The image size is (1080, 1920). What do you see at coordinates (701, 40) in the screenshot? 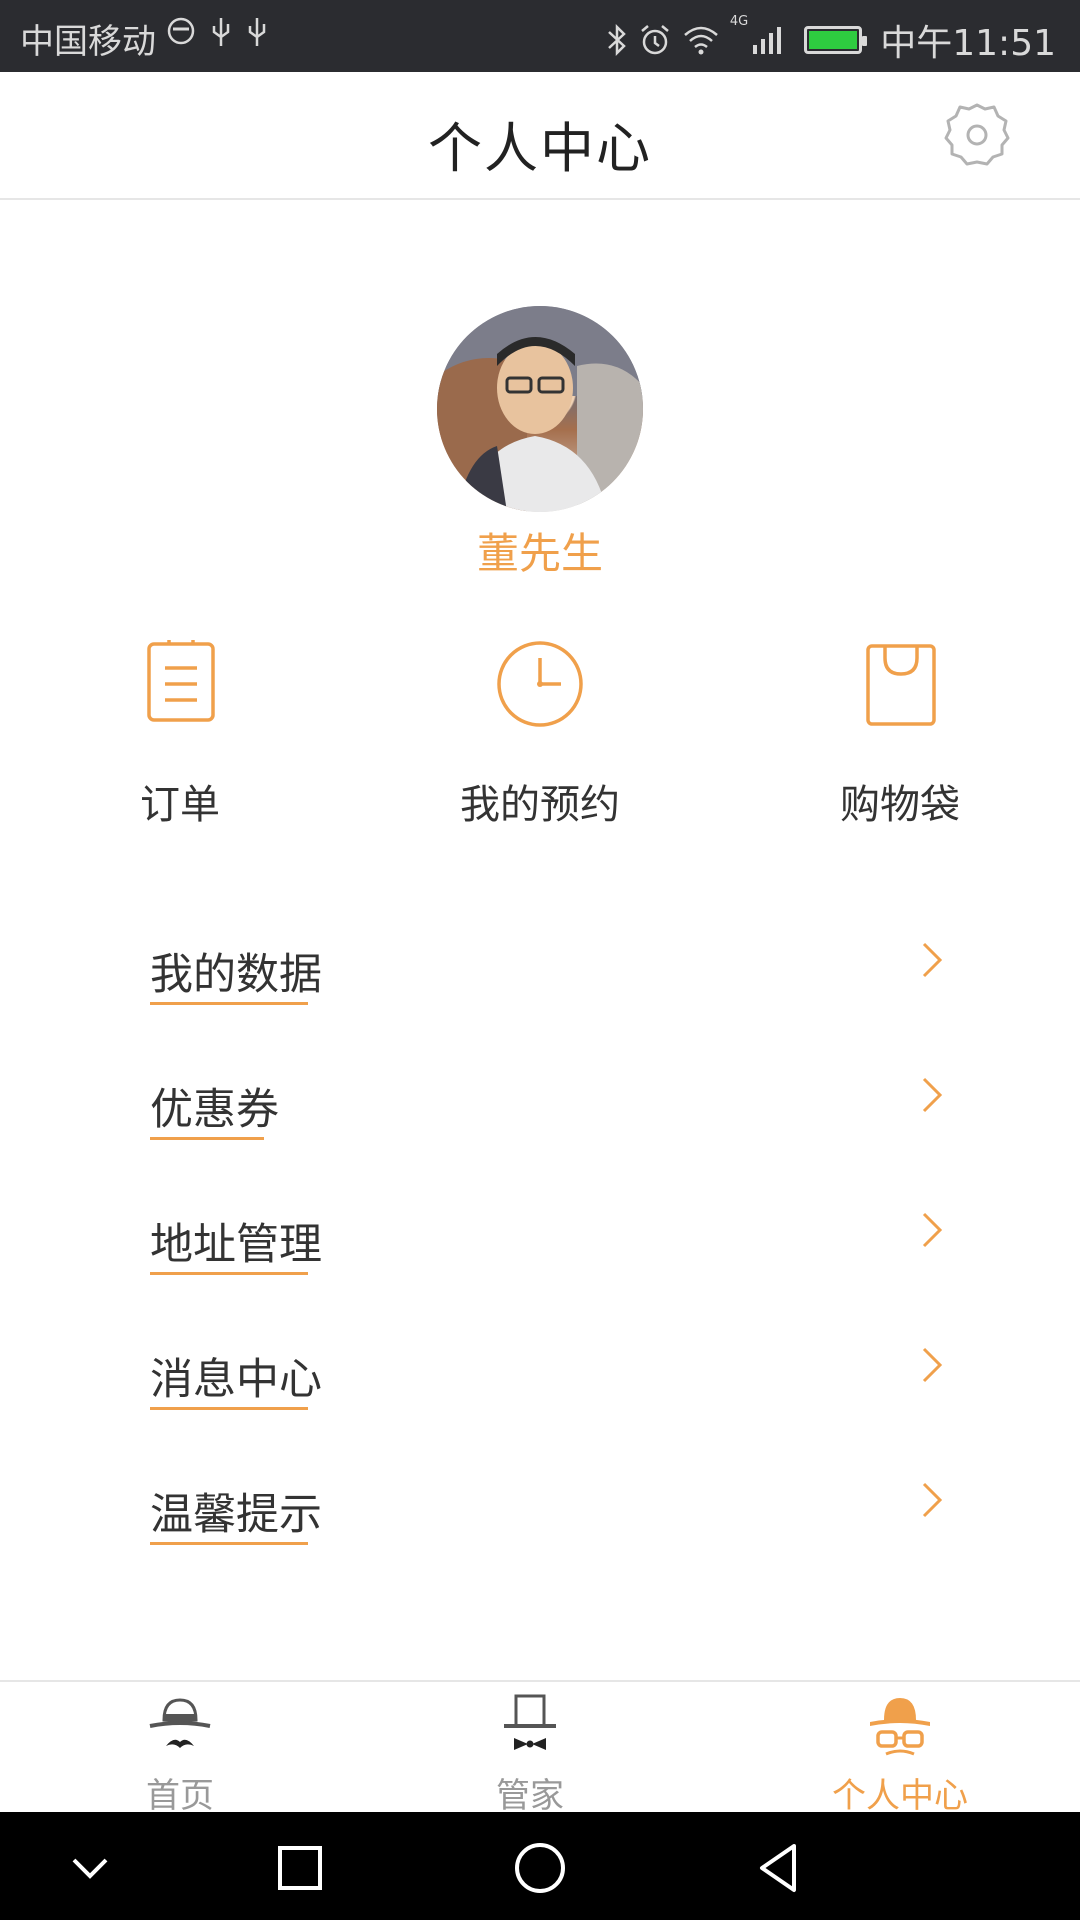
I see `wifi-icon` at bounding box center [701, 40].